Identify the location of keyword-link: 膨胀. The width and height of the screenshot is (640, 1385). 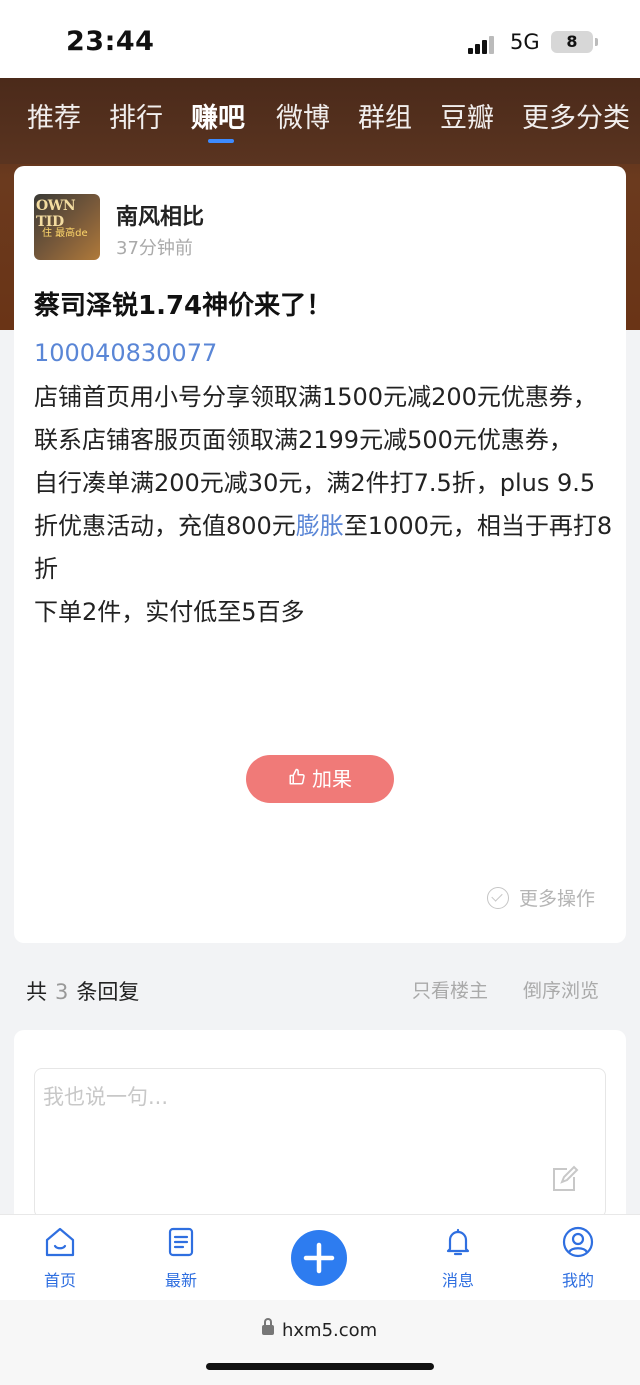
(320, 526).